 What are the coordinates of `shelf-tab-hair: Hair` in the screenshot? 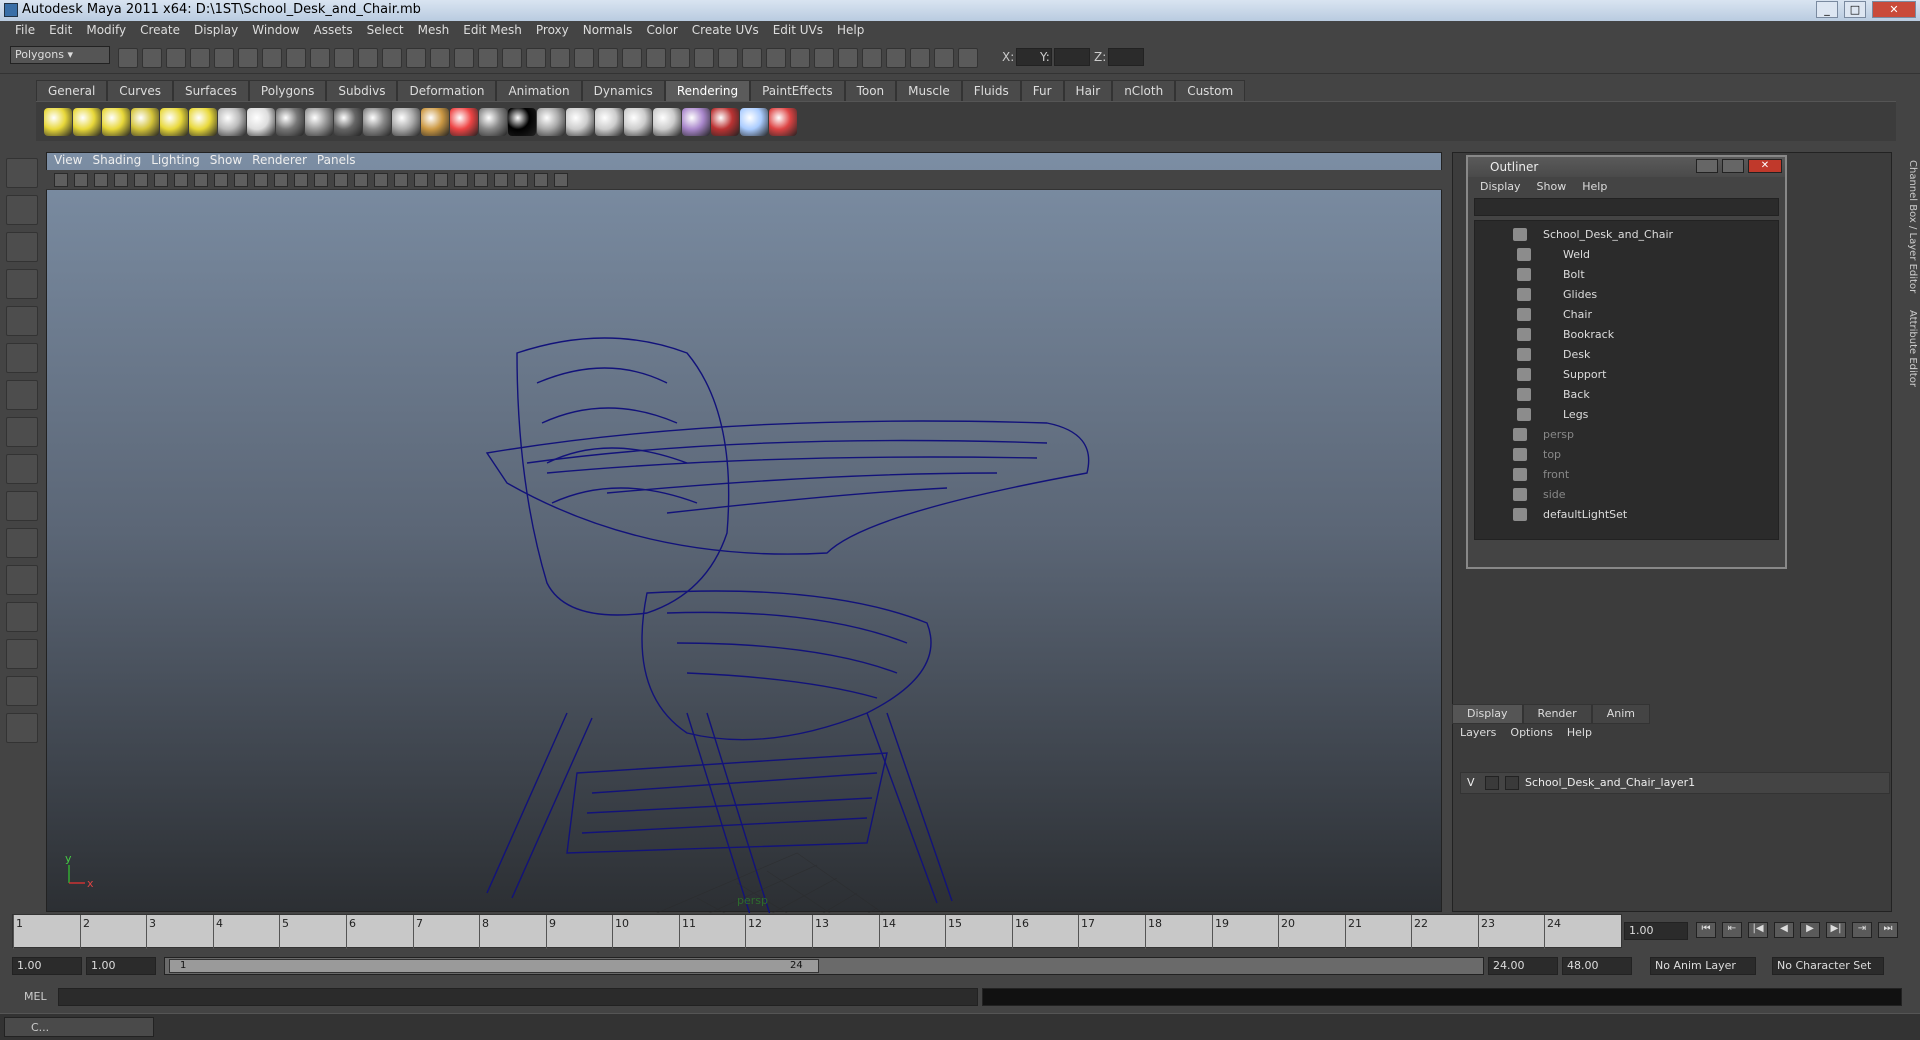 It's located at (1088, 90).